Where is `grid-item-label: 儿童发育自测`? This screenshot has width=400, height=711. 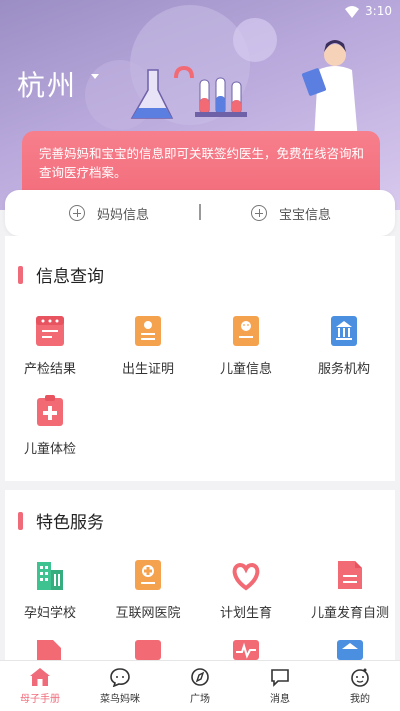 grid-item-label: 儿童发育自测 is located at coordinates (349, 613).